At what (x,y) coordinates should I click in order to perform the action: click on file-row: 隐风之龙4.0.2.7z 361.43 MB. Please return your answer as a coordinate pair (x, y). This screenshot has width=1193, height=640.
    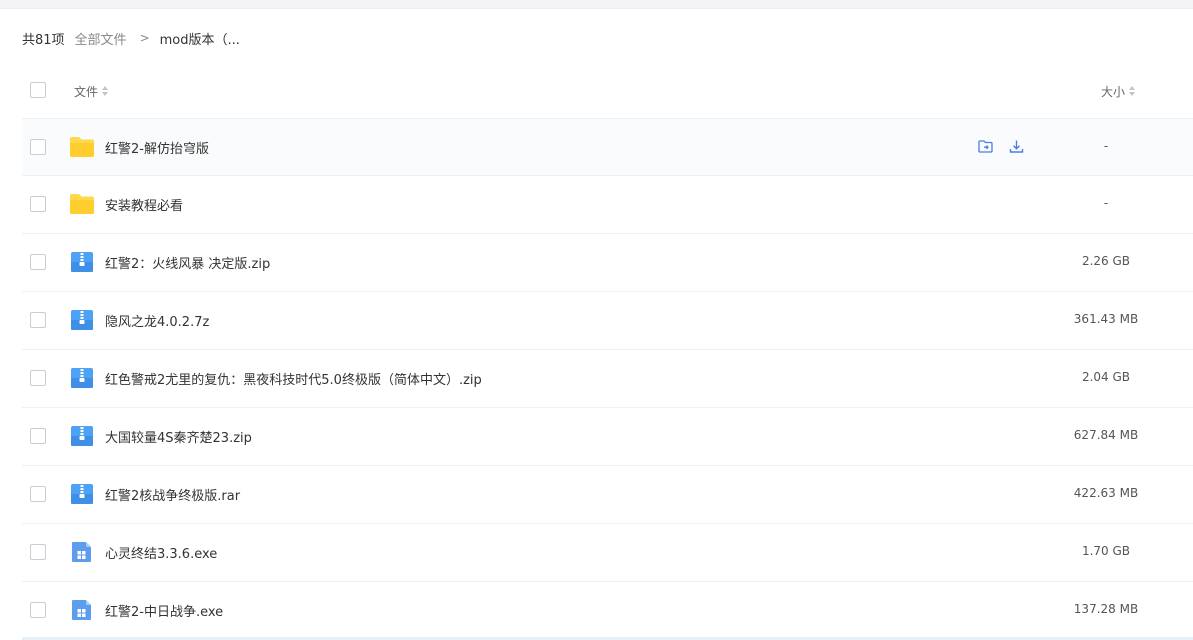
    Looking at the image, I should click on (607, 321).